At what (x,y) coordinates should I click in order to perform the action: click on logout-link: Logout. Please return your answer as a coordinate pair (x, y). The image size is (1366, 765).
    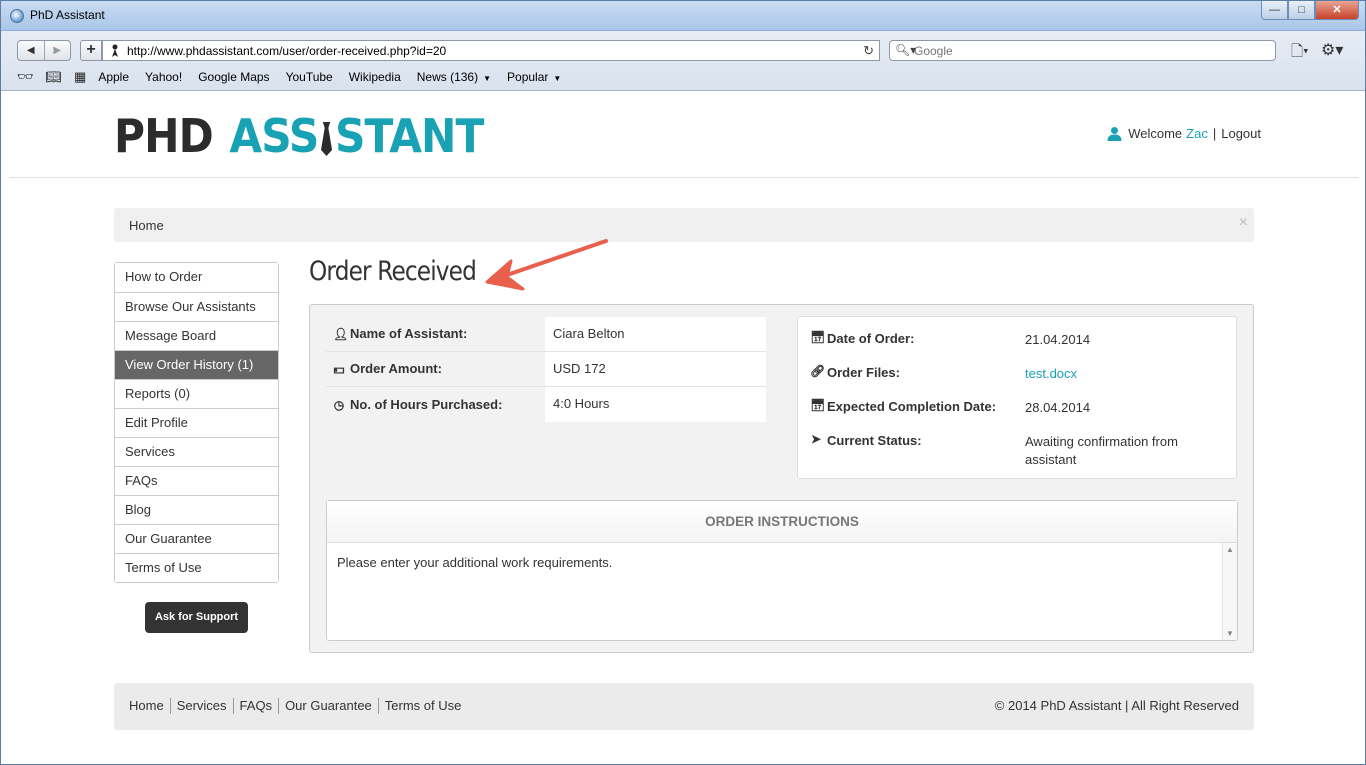
    Looking at the image, I should click on (1241, 133).